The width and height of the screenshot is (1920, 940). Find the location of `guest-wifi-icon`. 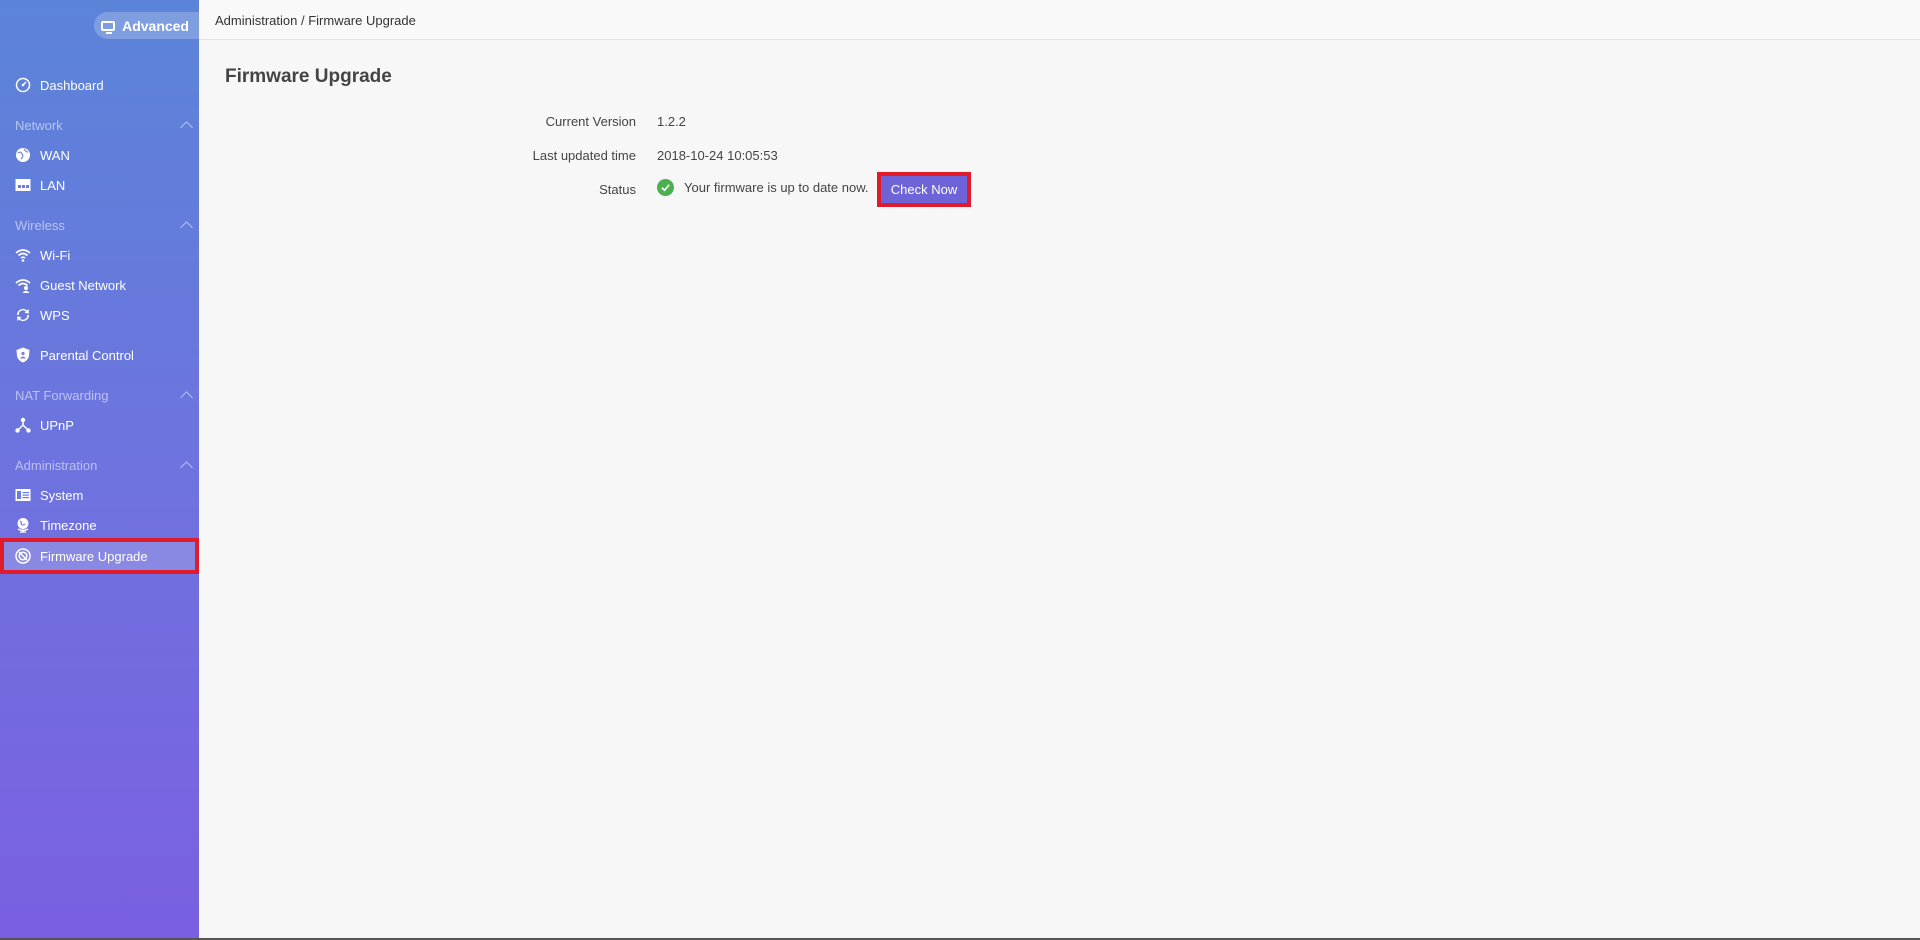

guest-wifi-icon is located at coordinates (23, 285).